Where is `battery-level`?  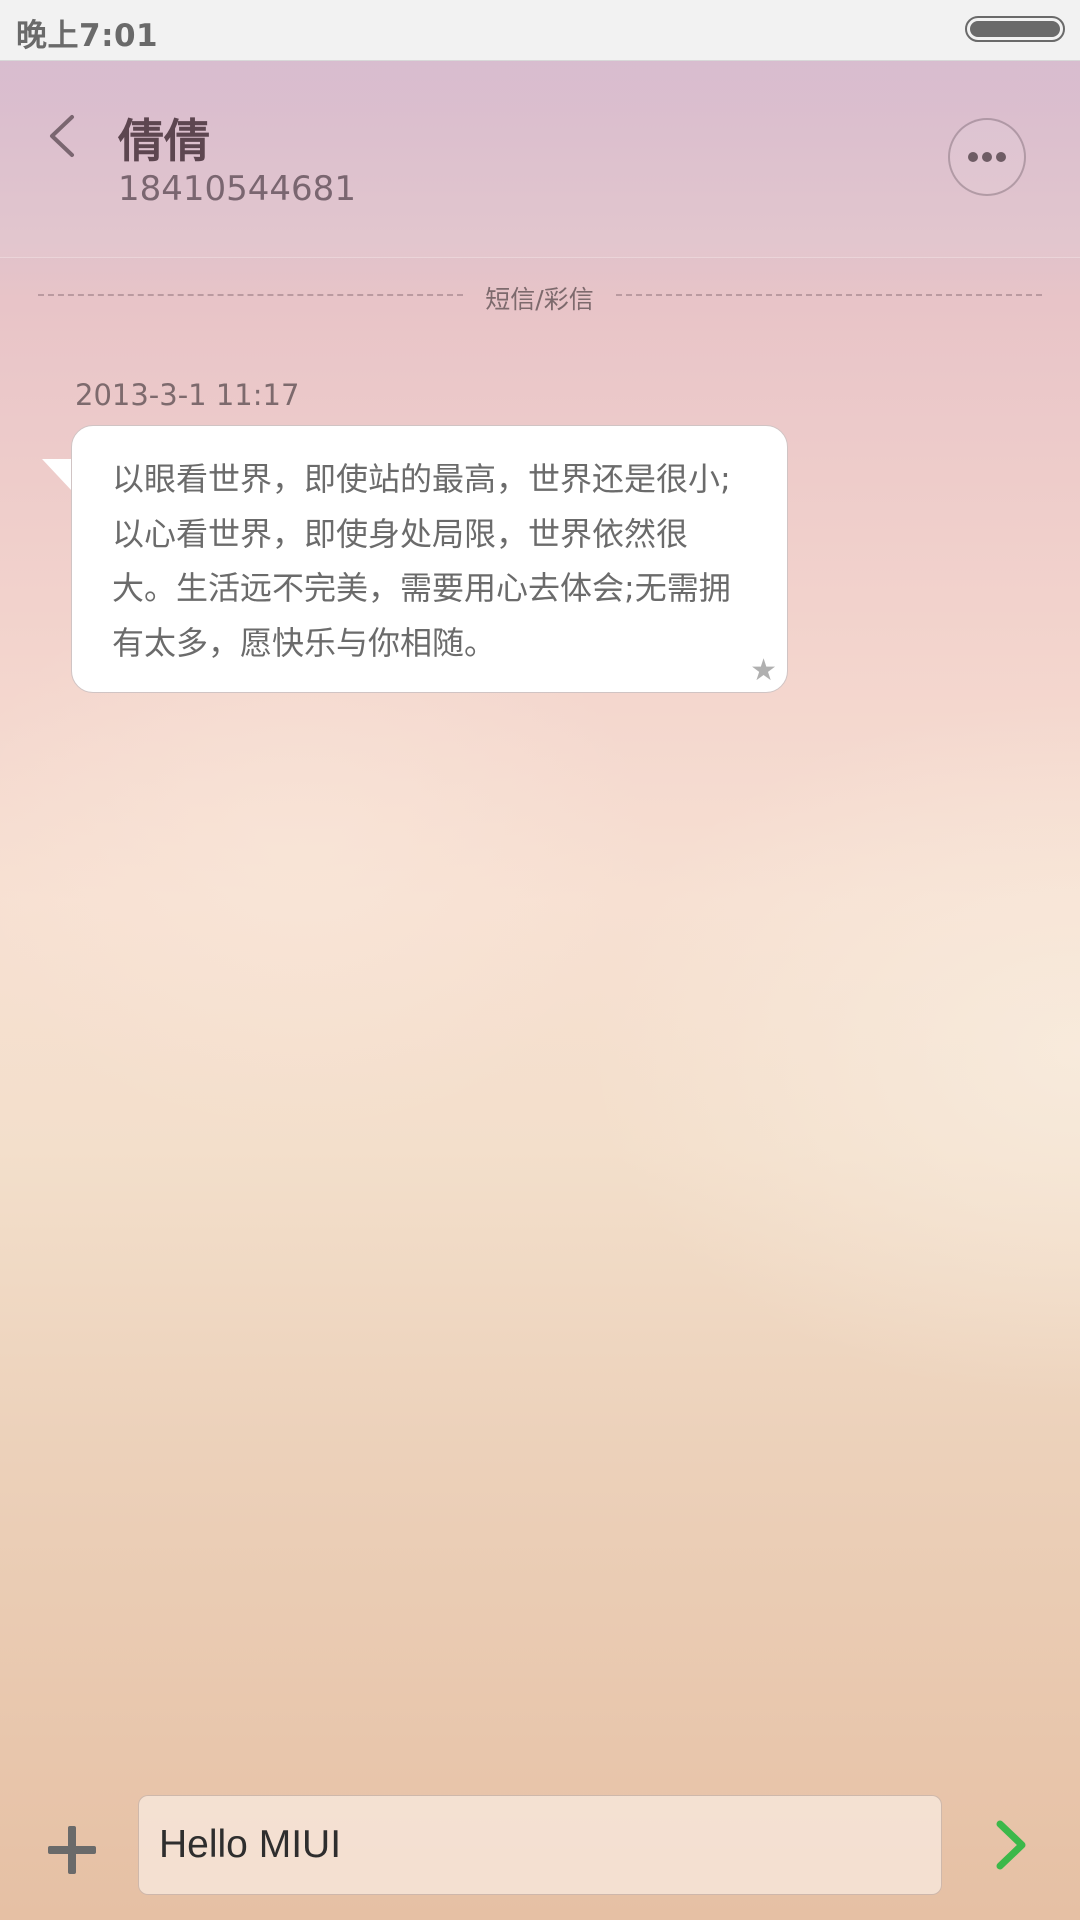
battery-level is located at coordinates (1015, 29).